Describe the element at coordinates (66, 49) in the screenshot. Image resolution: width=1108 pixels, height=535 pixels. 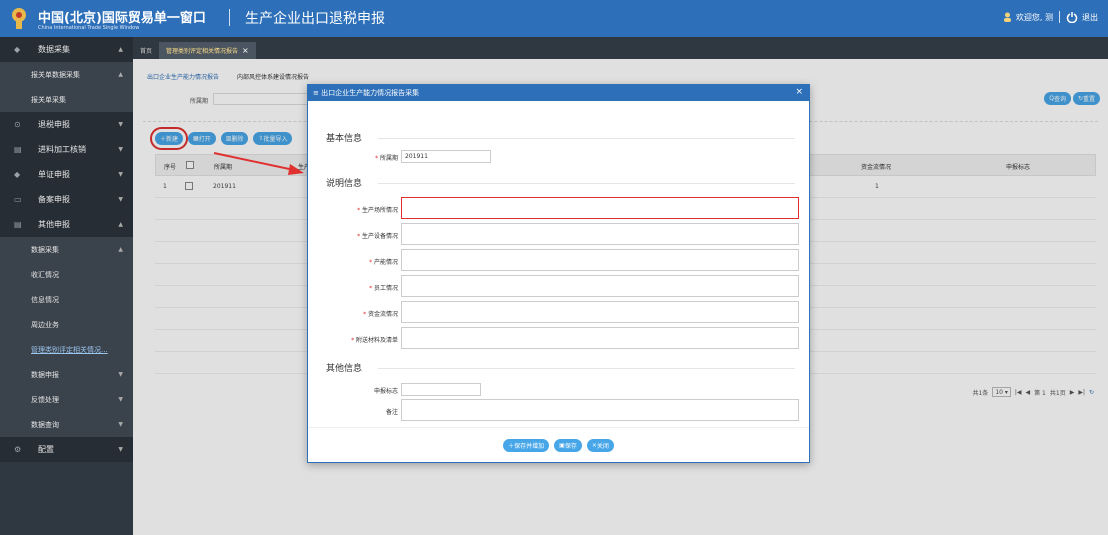
I see `sidebar-item-data-collection: ◆ 数据采集 ▲` at that location.